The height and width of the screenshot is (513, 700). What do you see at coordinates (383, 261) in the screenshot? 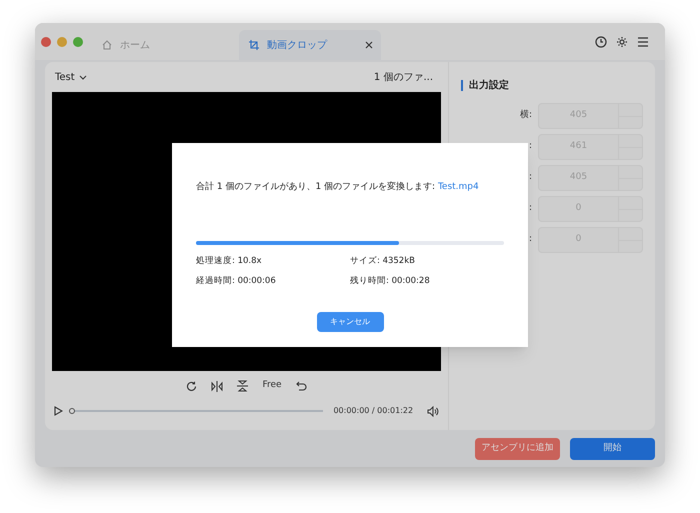
I see `stat-text: サイズ: 4352kB` at bounding box center [383, 261].